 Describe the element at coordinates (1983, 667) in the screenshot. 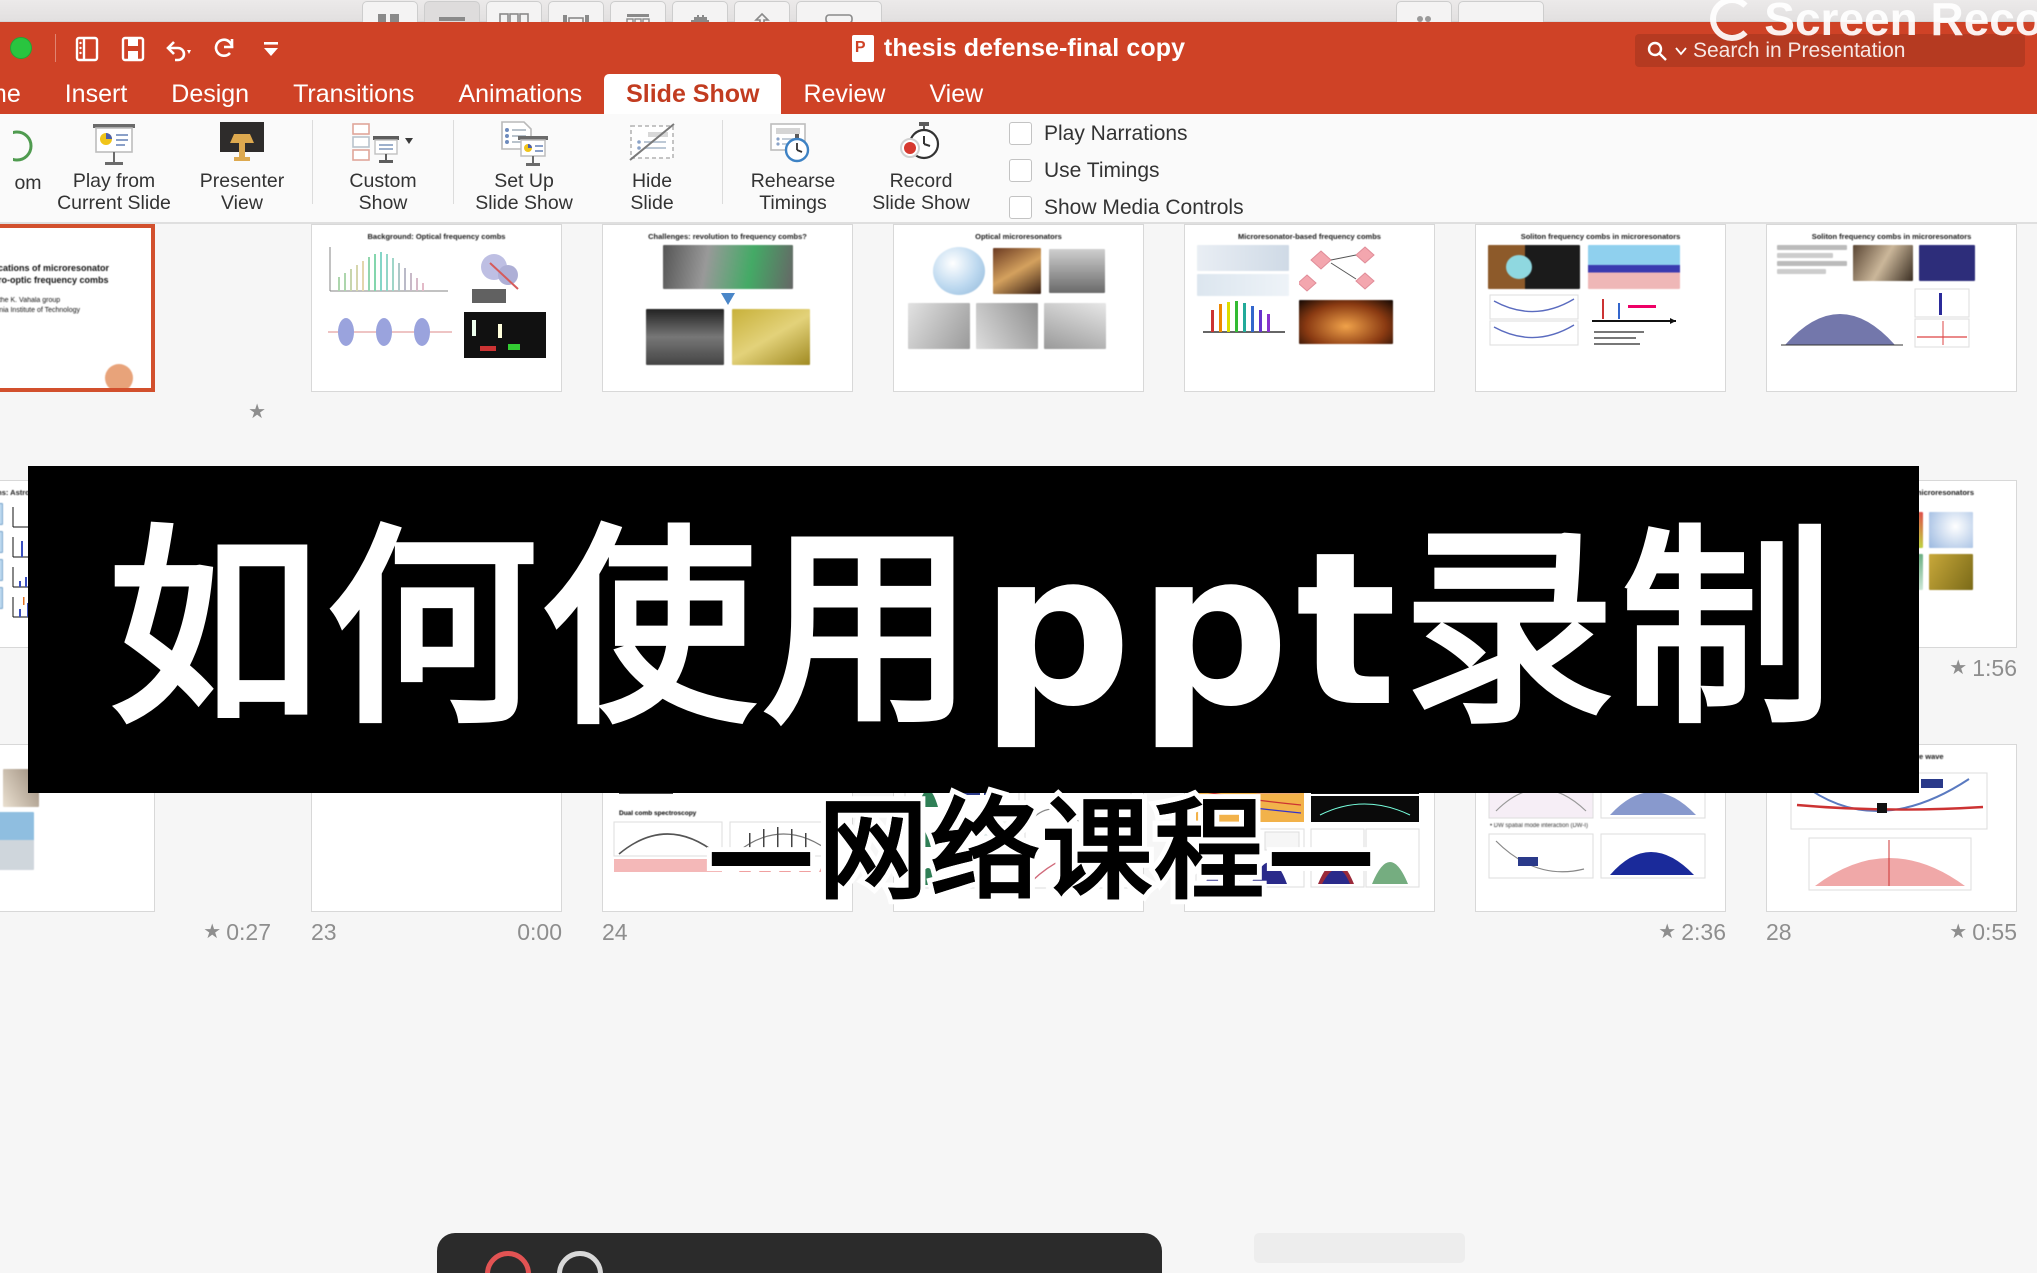

I see `slide-duration: ★1:56` at that location.